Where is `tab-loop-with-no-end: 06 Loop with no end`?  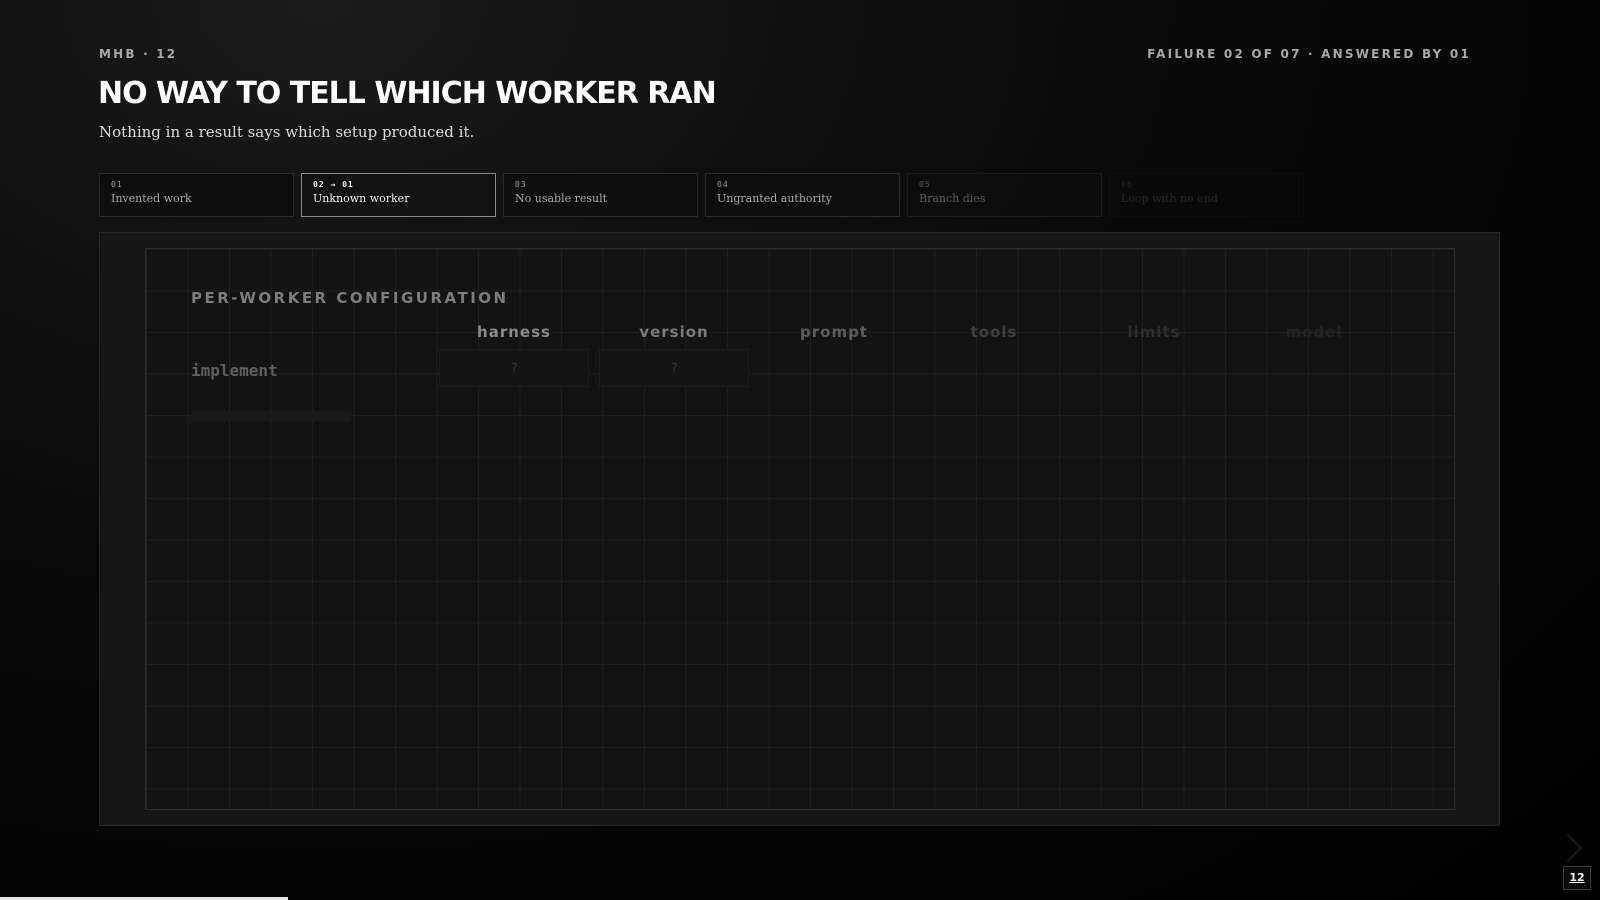 tab-loop-with-no-end: 06 Loop with no end is located at coordinates (1206, 195).